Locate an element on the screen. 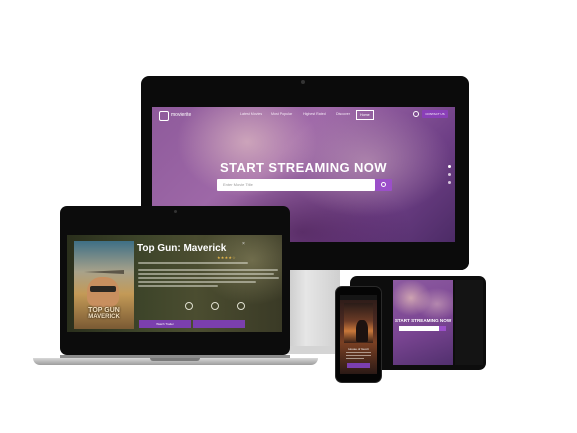 The width and height of the screenshot is (577, 433). laptop-notch is located at coordinates (175, 359).